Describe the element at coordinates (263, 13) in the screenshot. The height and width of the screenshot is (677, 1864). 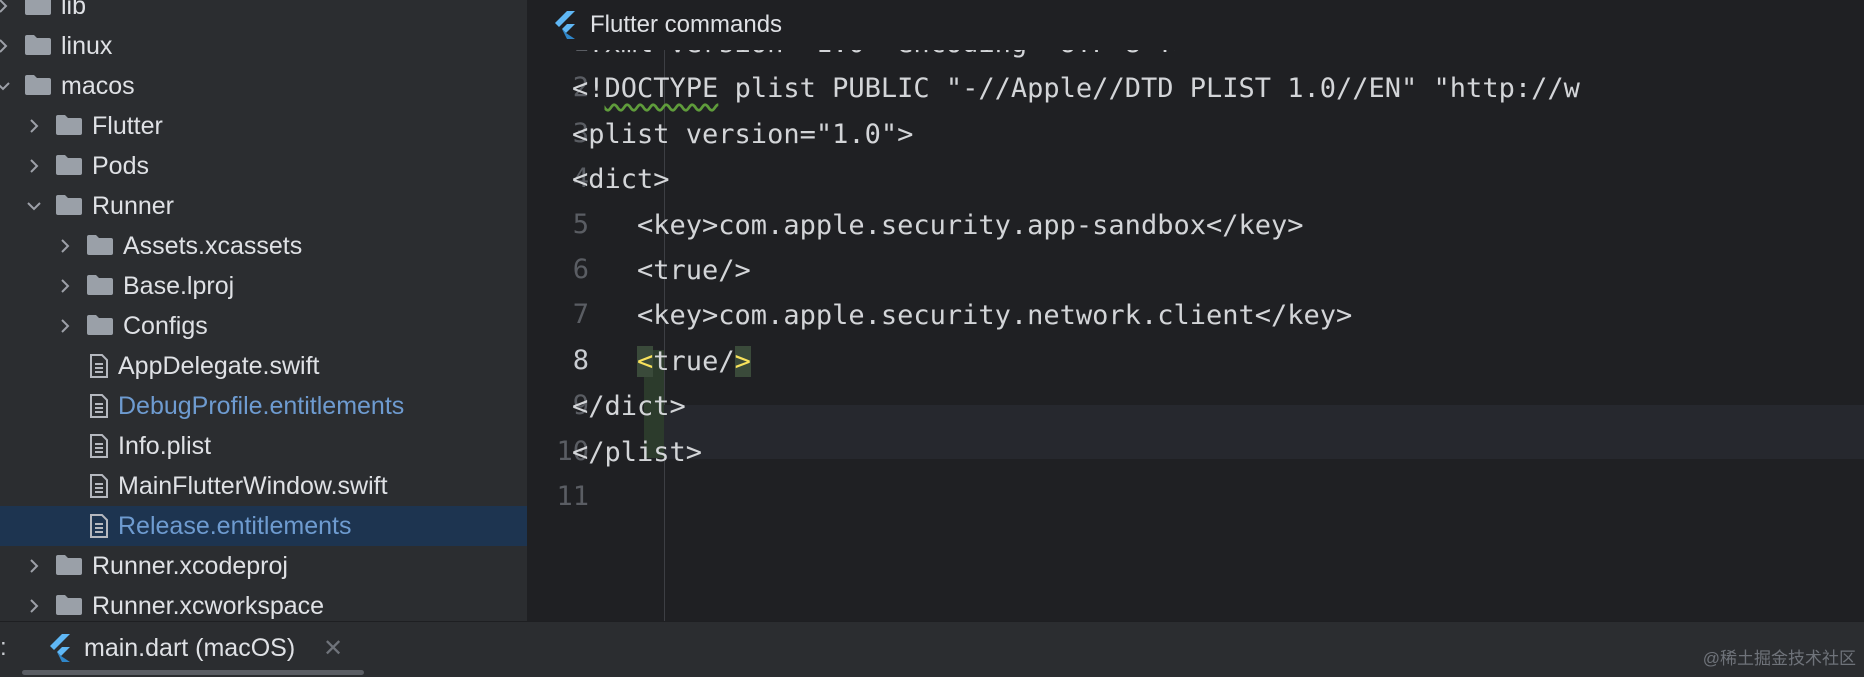
I see `tree-item: lib` at that location.